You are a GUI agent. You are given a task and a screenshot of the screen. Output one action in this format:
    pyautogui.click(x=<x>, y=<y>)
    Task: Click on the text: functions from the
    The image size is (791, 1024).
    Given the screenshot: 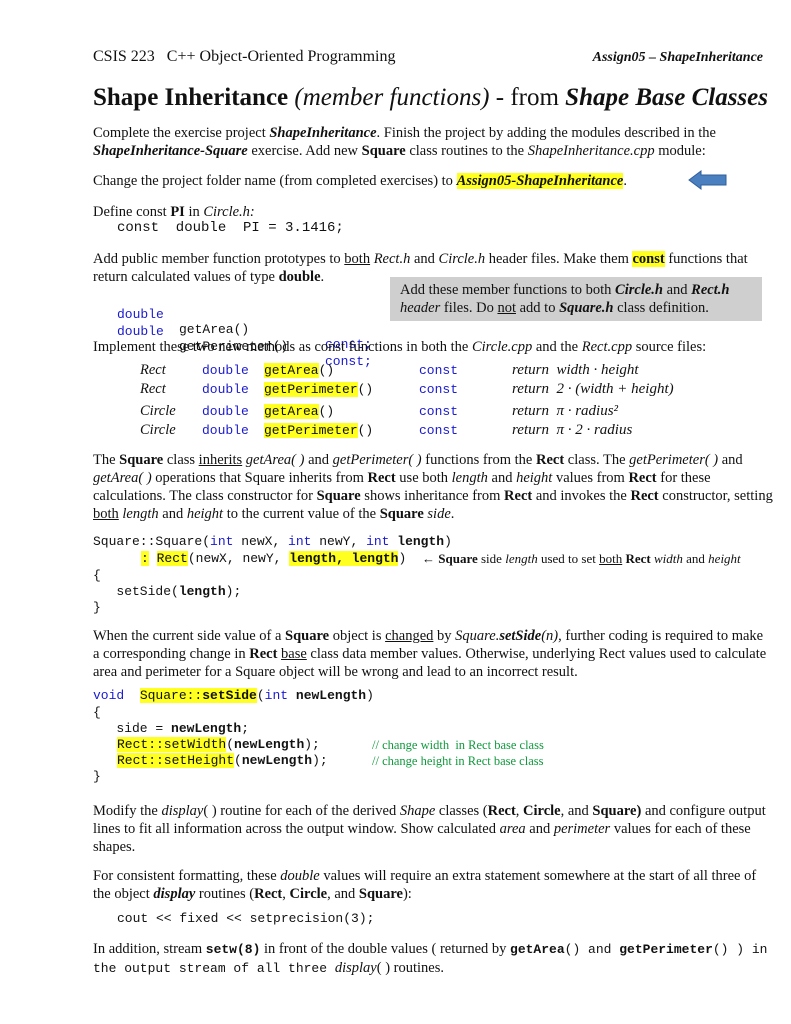 What is the action you would take?
    pyautogui.click(x=478, y=460)
    